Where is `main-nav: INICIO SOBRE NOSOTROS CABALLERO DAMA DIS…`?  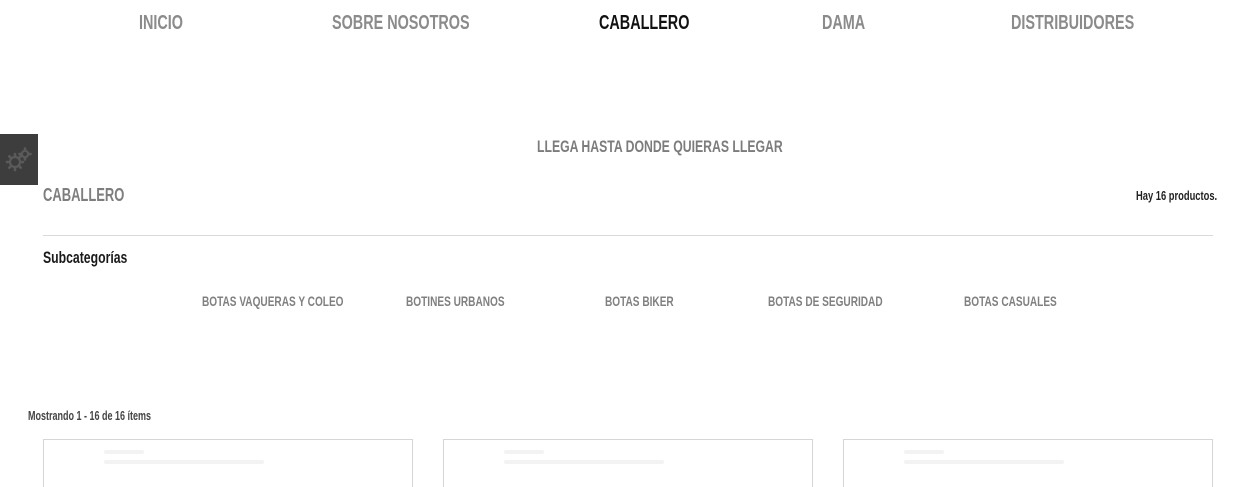
main-nav: INICIO SOBRE NOSOTROS CABALLERO DAMA DIS… is located at coordinates (626, 25).